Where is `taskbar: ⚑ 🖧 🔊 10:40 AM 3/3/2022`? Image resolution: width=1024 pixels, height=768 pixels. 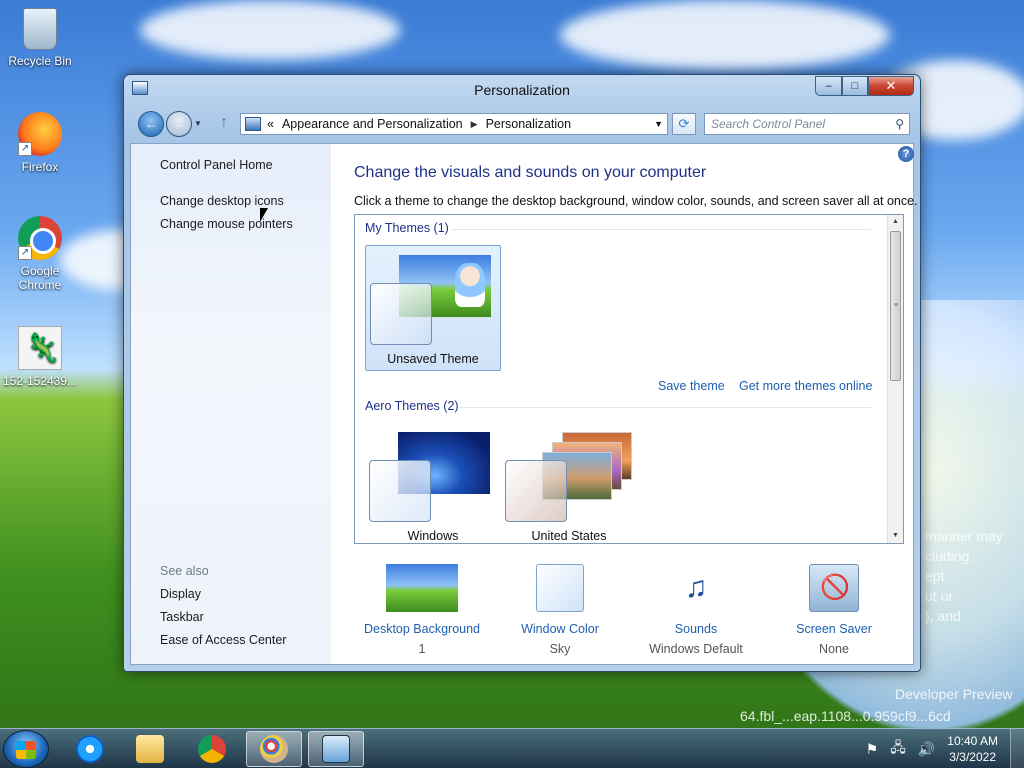 taskbar: ⚑ 🖧 🔊 10:40 AM 3/3/2022 is located at coordinates (512, 748).